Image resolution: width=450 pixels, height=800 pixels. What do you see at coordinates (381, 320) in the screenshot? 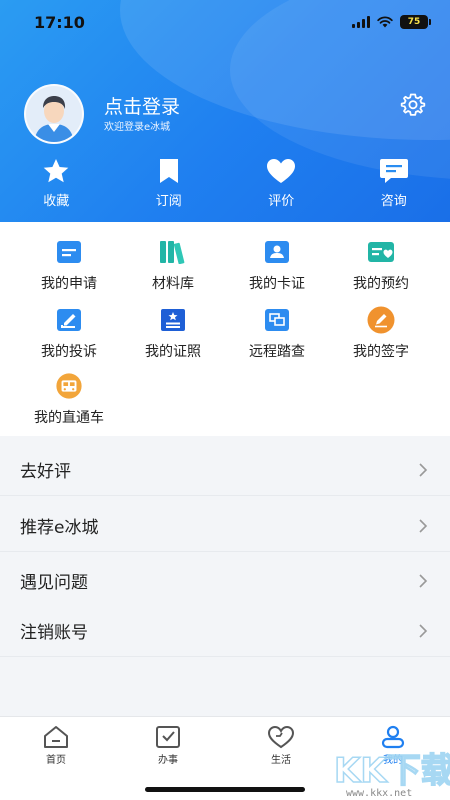
I see `signature-icon` at bounding box center [381, 320].